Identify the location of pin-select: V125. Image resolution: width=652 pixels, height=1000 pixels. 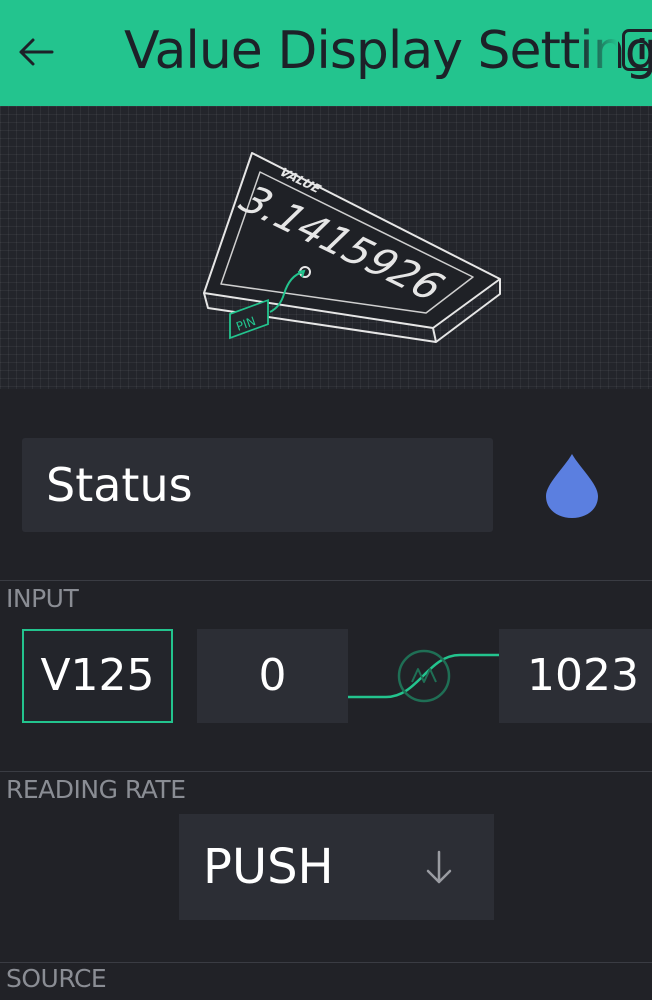
(97, 676).